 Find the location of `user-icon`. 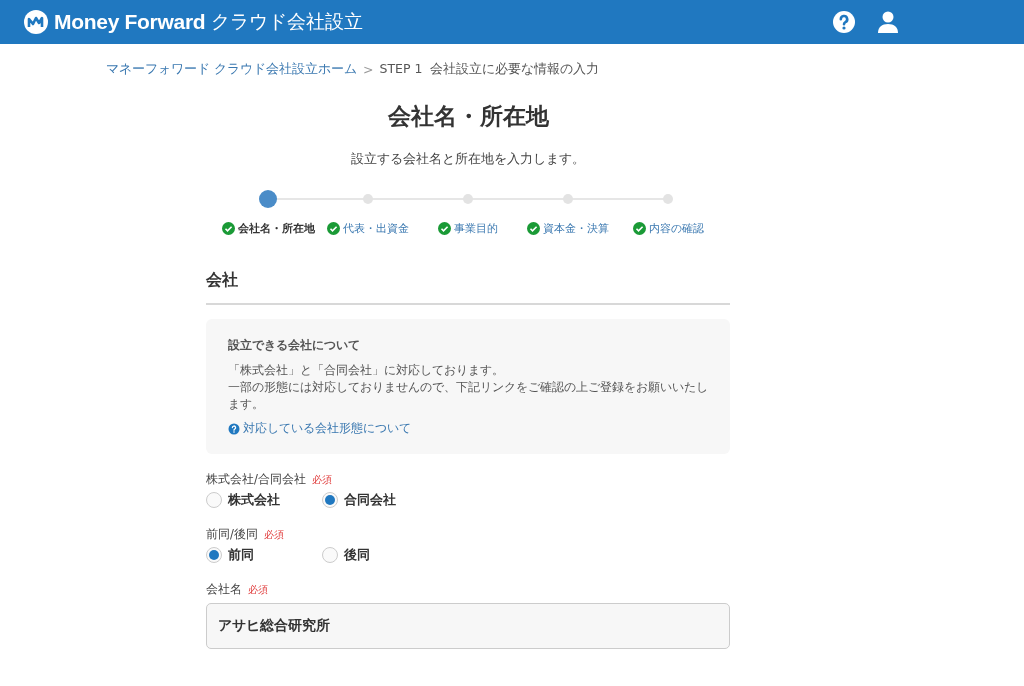

user-icon is located at coordinates (888, 22).